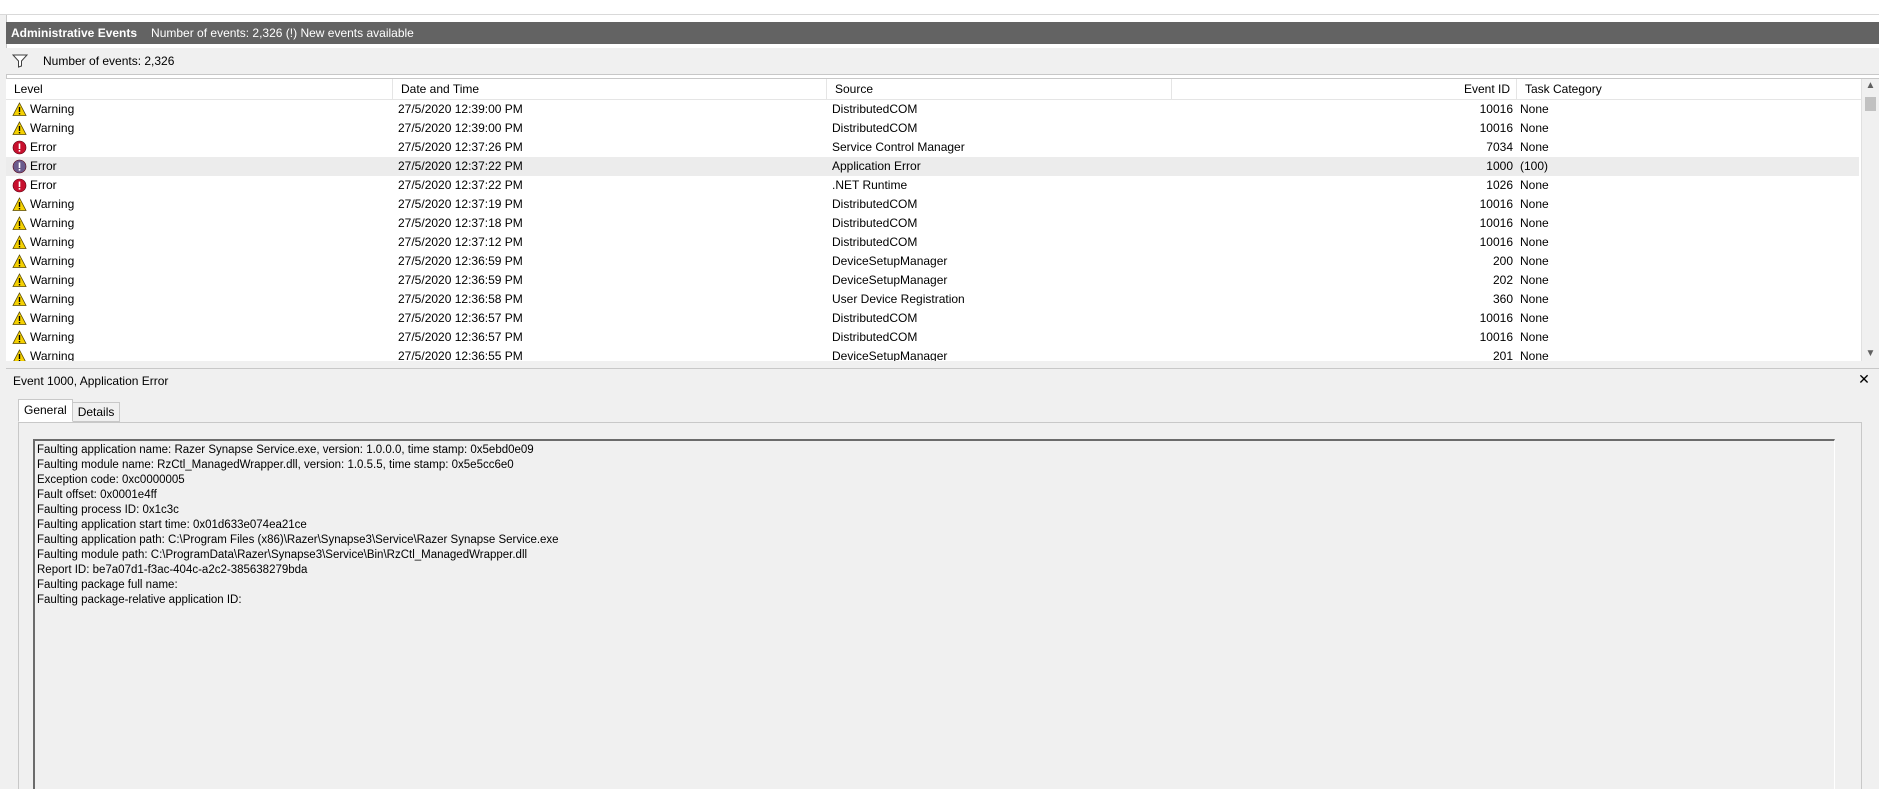 This screenshot has height=789, width=1879. I want to click on row-task-category: (100), so click(1534, 166).